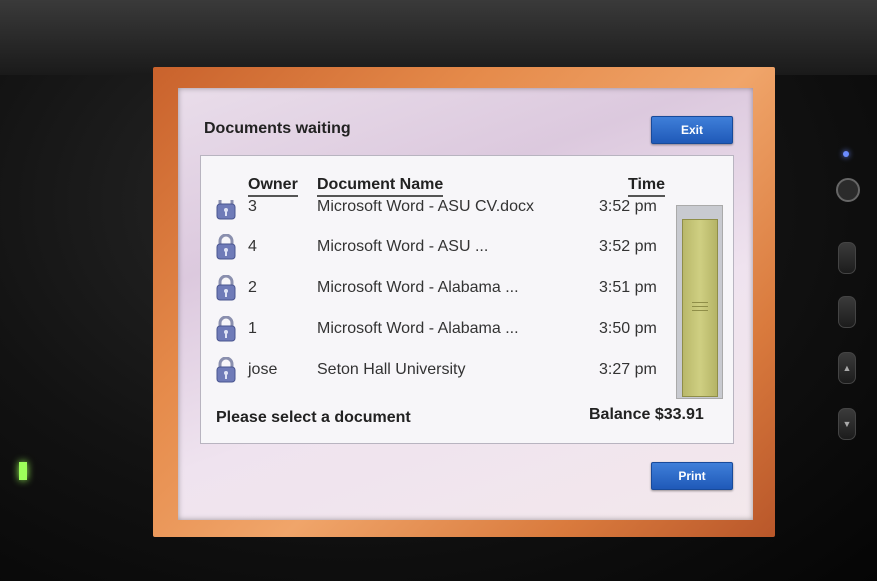 Image resolution: width=877 pixels, height=581 pixels. I want to click on row-owner: 1, so click(252, 328).